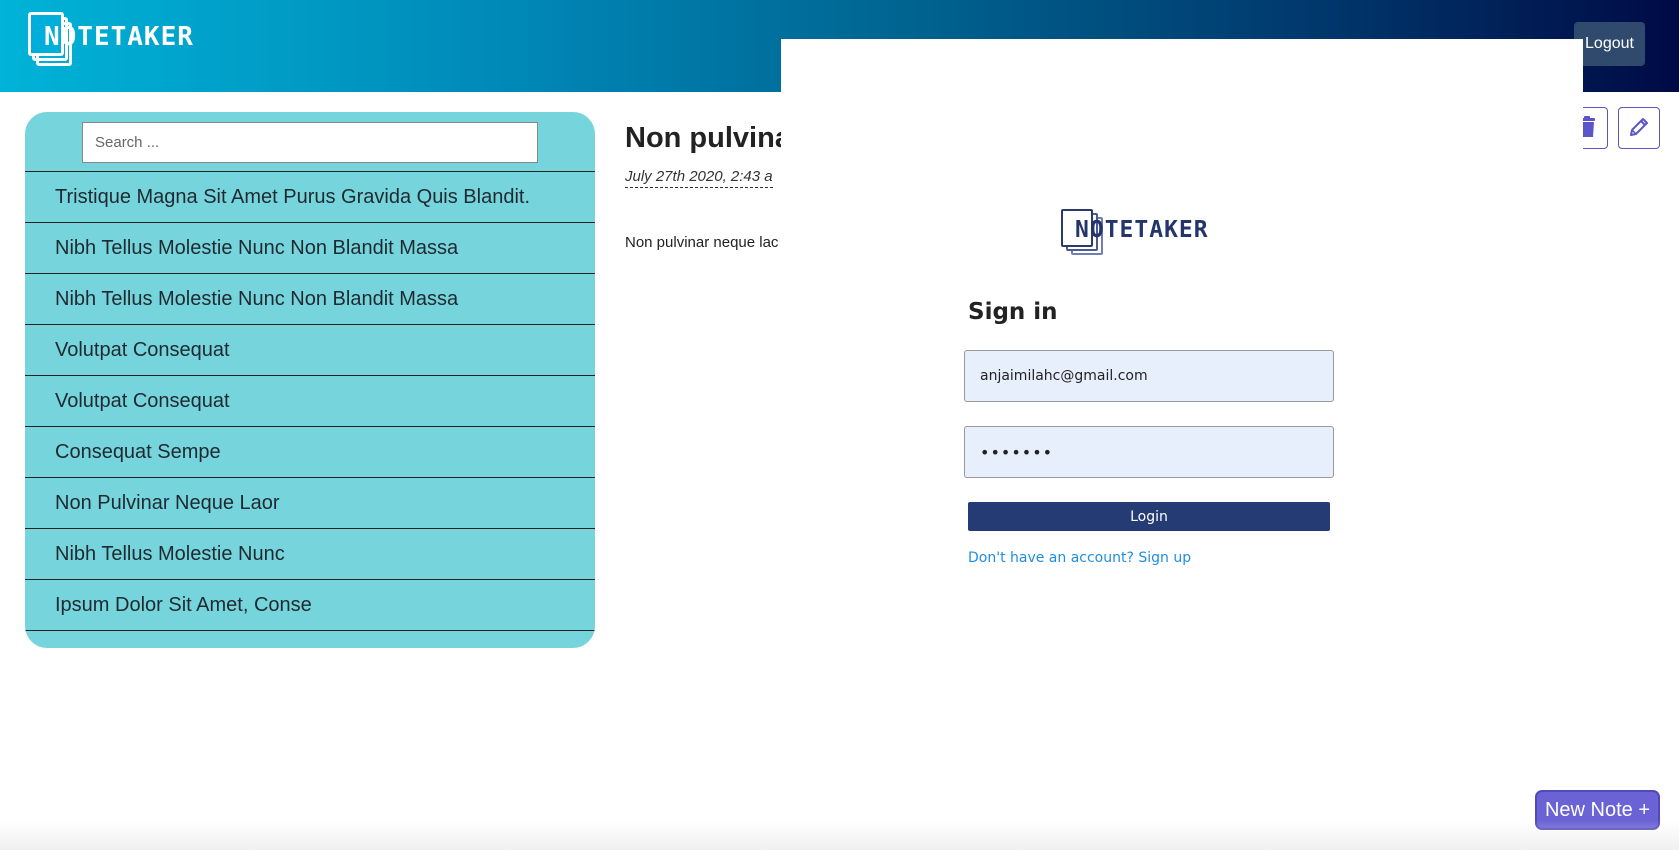  What do you see at coordinates (310, 554) in the screenshot?
I see `note-list-item: Nibh Tellus Molestie Nunc` at bounding box center [310, 554].